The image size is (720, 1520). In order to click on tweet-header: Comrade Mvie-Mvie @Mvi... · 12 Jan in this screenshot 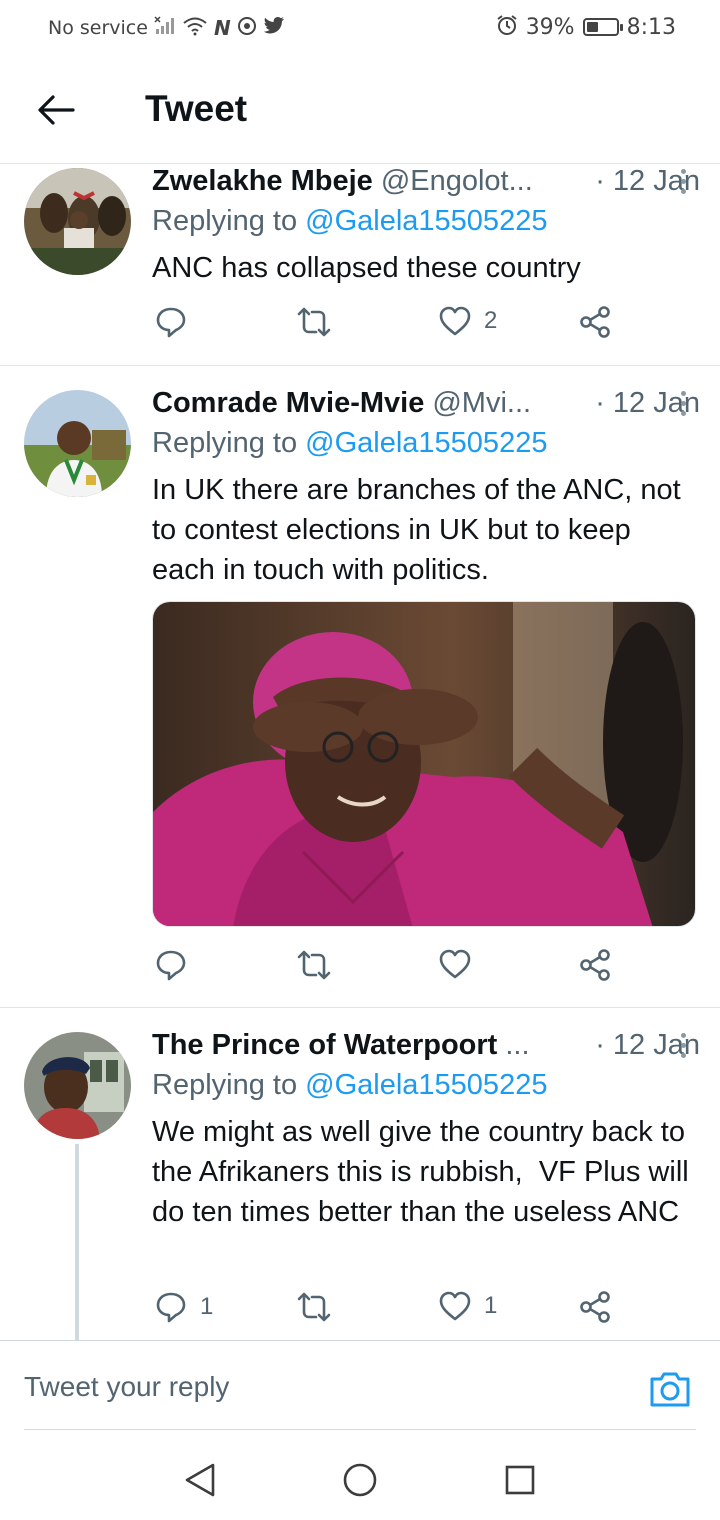, I will do `click(426, 403)`.